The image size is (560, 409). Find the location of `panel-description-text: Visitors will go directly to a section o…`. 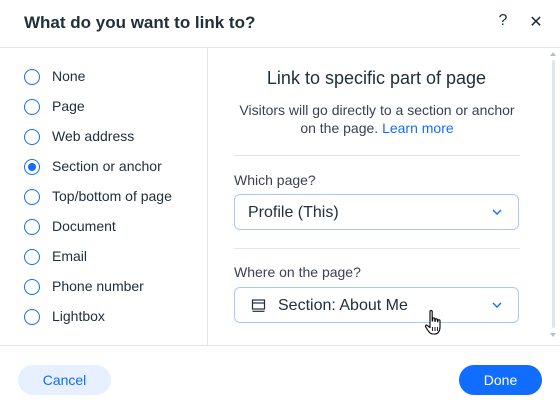

panel-description-text: Visitors will go directly to a section o… is located at coordinates (377, 119).